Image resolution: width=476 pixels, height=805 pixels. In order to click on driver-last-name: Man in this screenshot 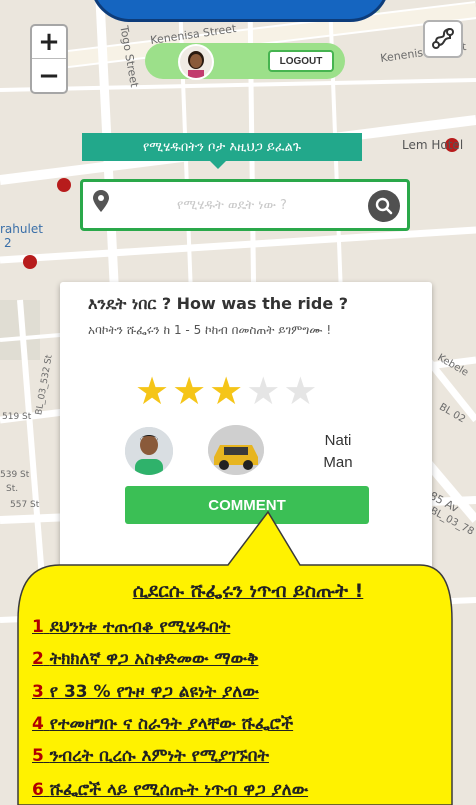, I will do `click(338, 462)`.